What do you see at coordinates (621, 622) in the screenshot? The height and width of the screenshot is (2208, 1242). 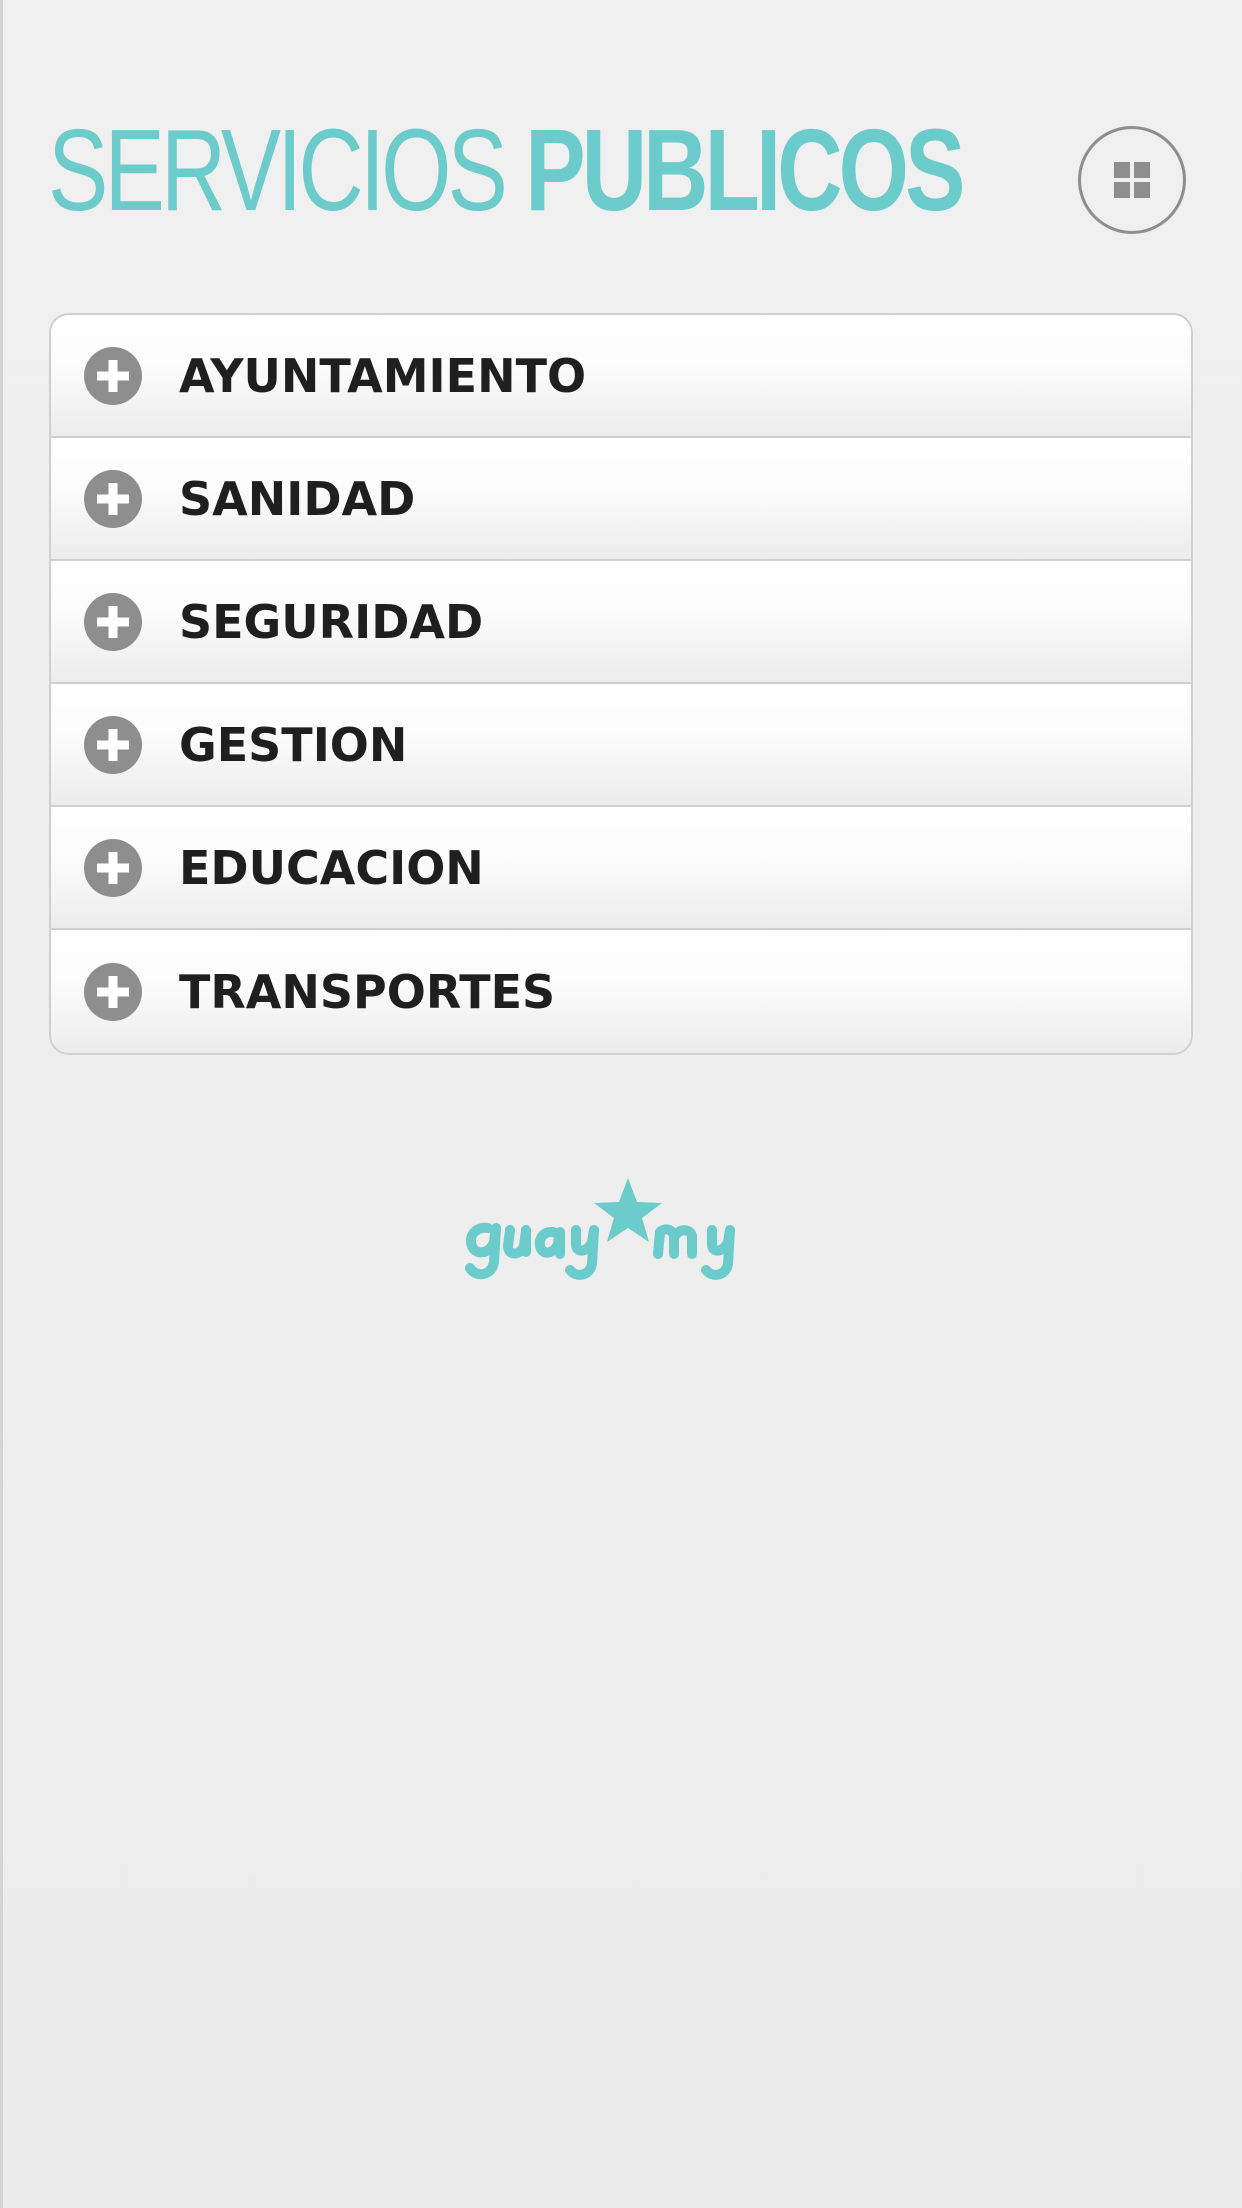 I see `accordion-item-seguridad: SEGURIDAD` at bounding box center [621, 622].